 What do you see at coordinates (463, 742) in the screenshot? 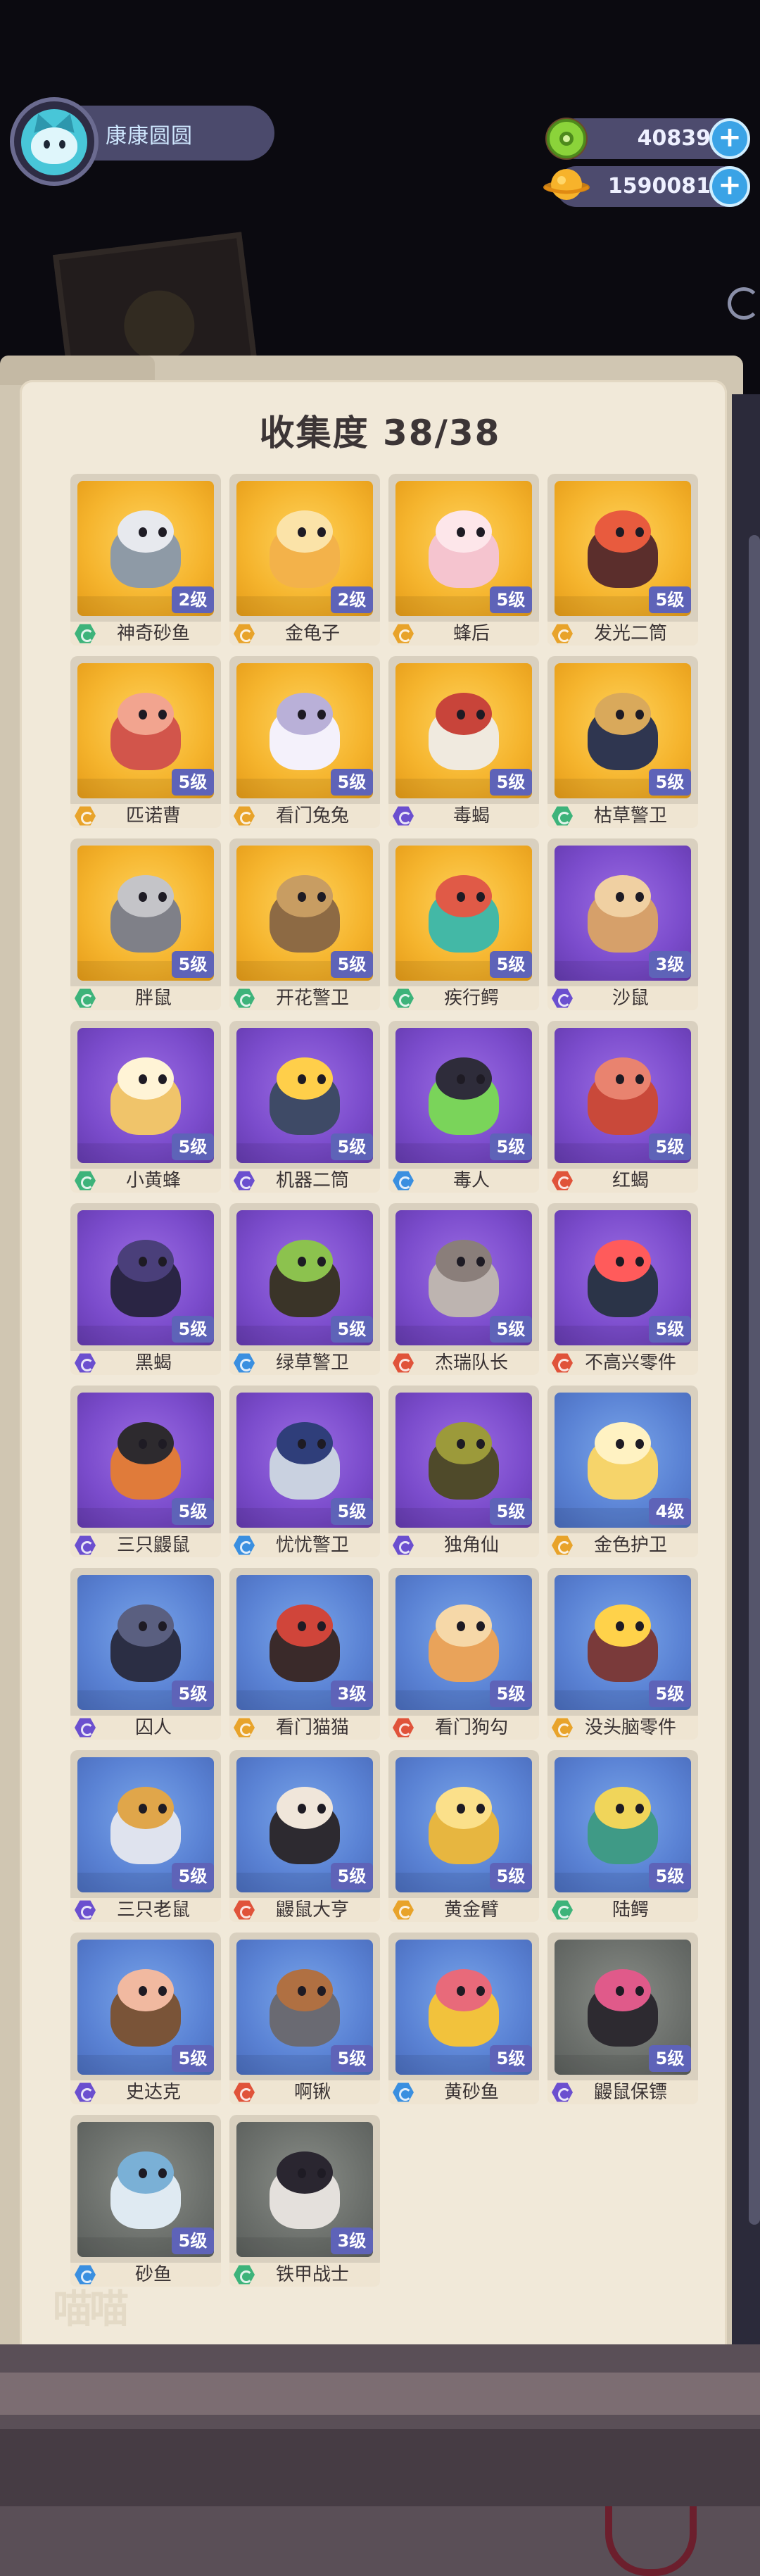
I see `collection-card: 5级 毒蝎` at bounding box center [463, 742].